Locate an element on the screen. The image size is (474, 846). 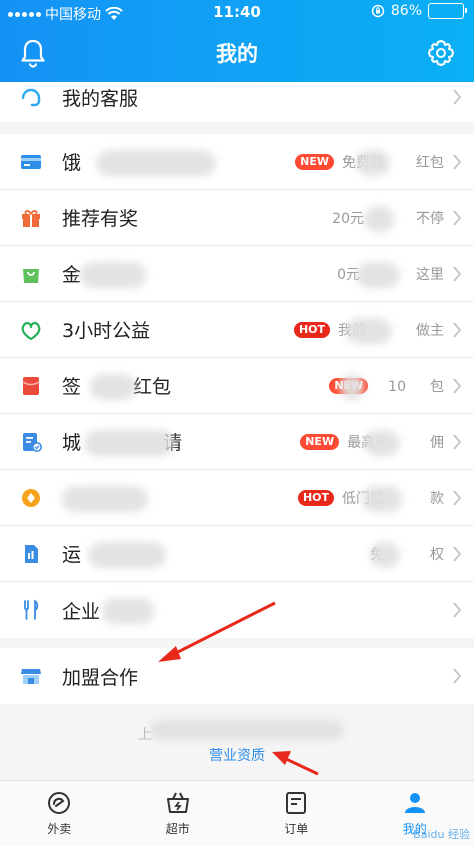
menu-item-label: 金 is located at coordinates (72, 275).